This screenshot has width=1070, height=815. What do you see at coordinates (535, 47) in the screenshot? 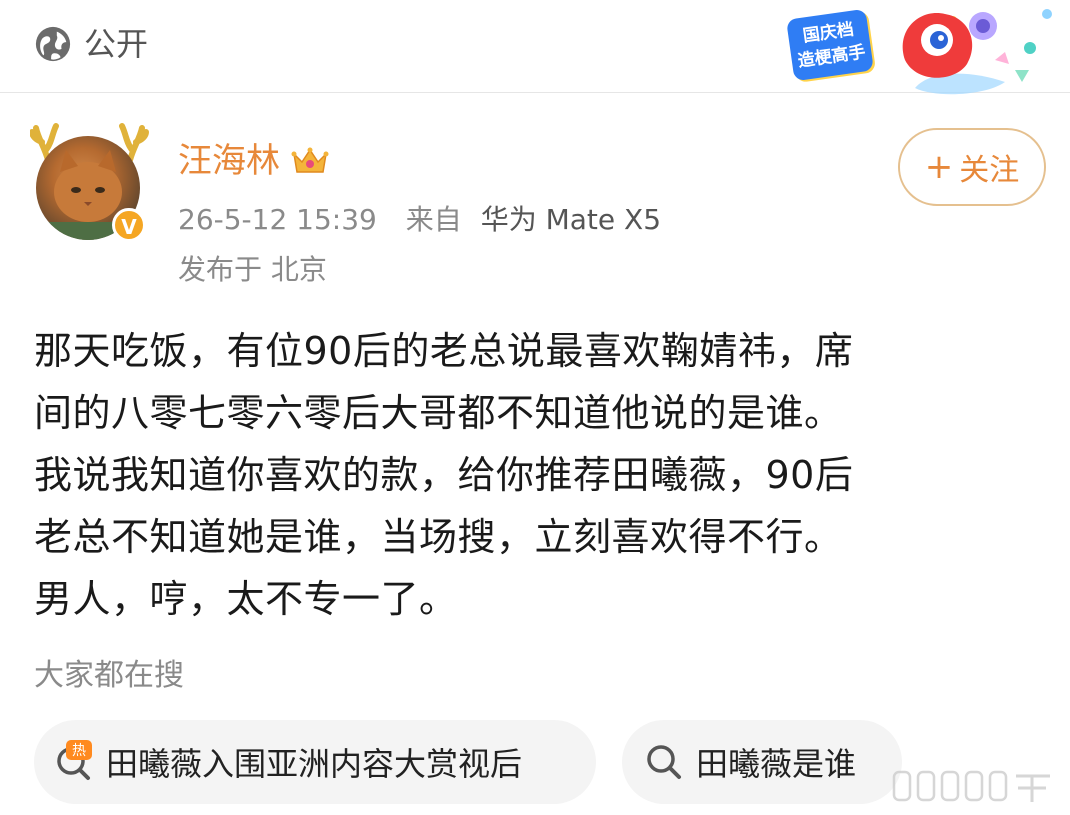
I see `top-bar: 公开 国庆档 造梗高手` at bounding box center [535, 47].